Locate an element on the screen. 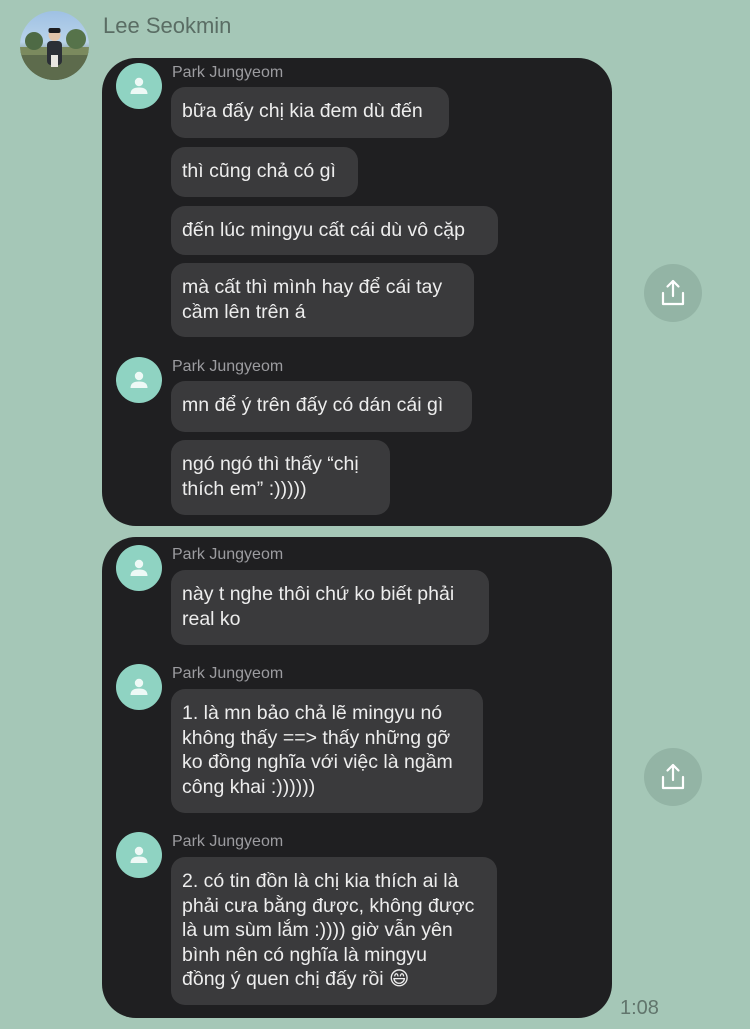 The image size is (750, 1029). message-bubble: ngó ngó thì thấy “chị thích em” :))))) is located at coordinates (280, 477).